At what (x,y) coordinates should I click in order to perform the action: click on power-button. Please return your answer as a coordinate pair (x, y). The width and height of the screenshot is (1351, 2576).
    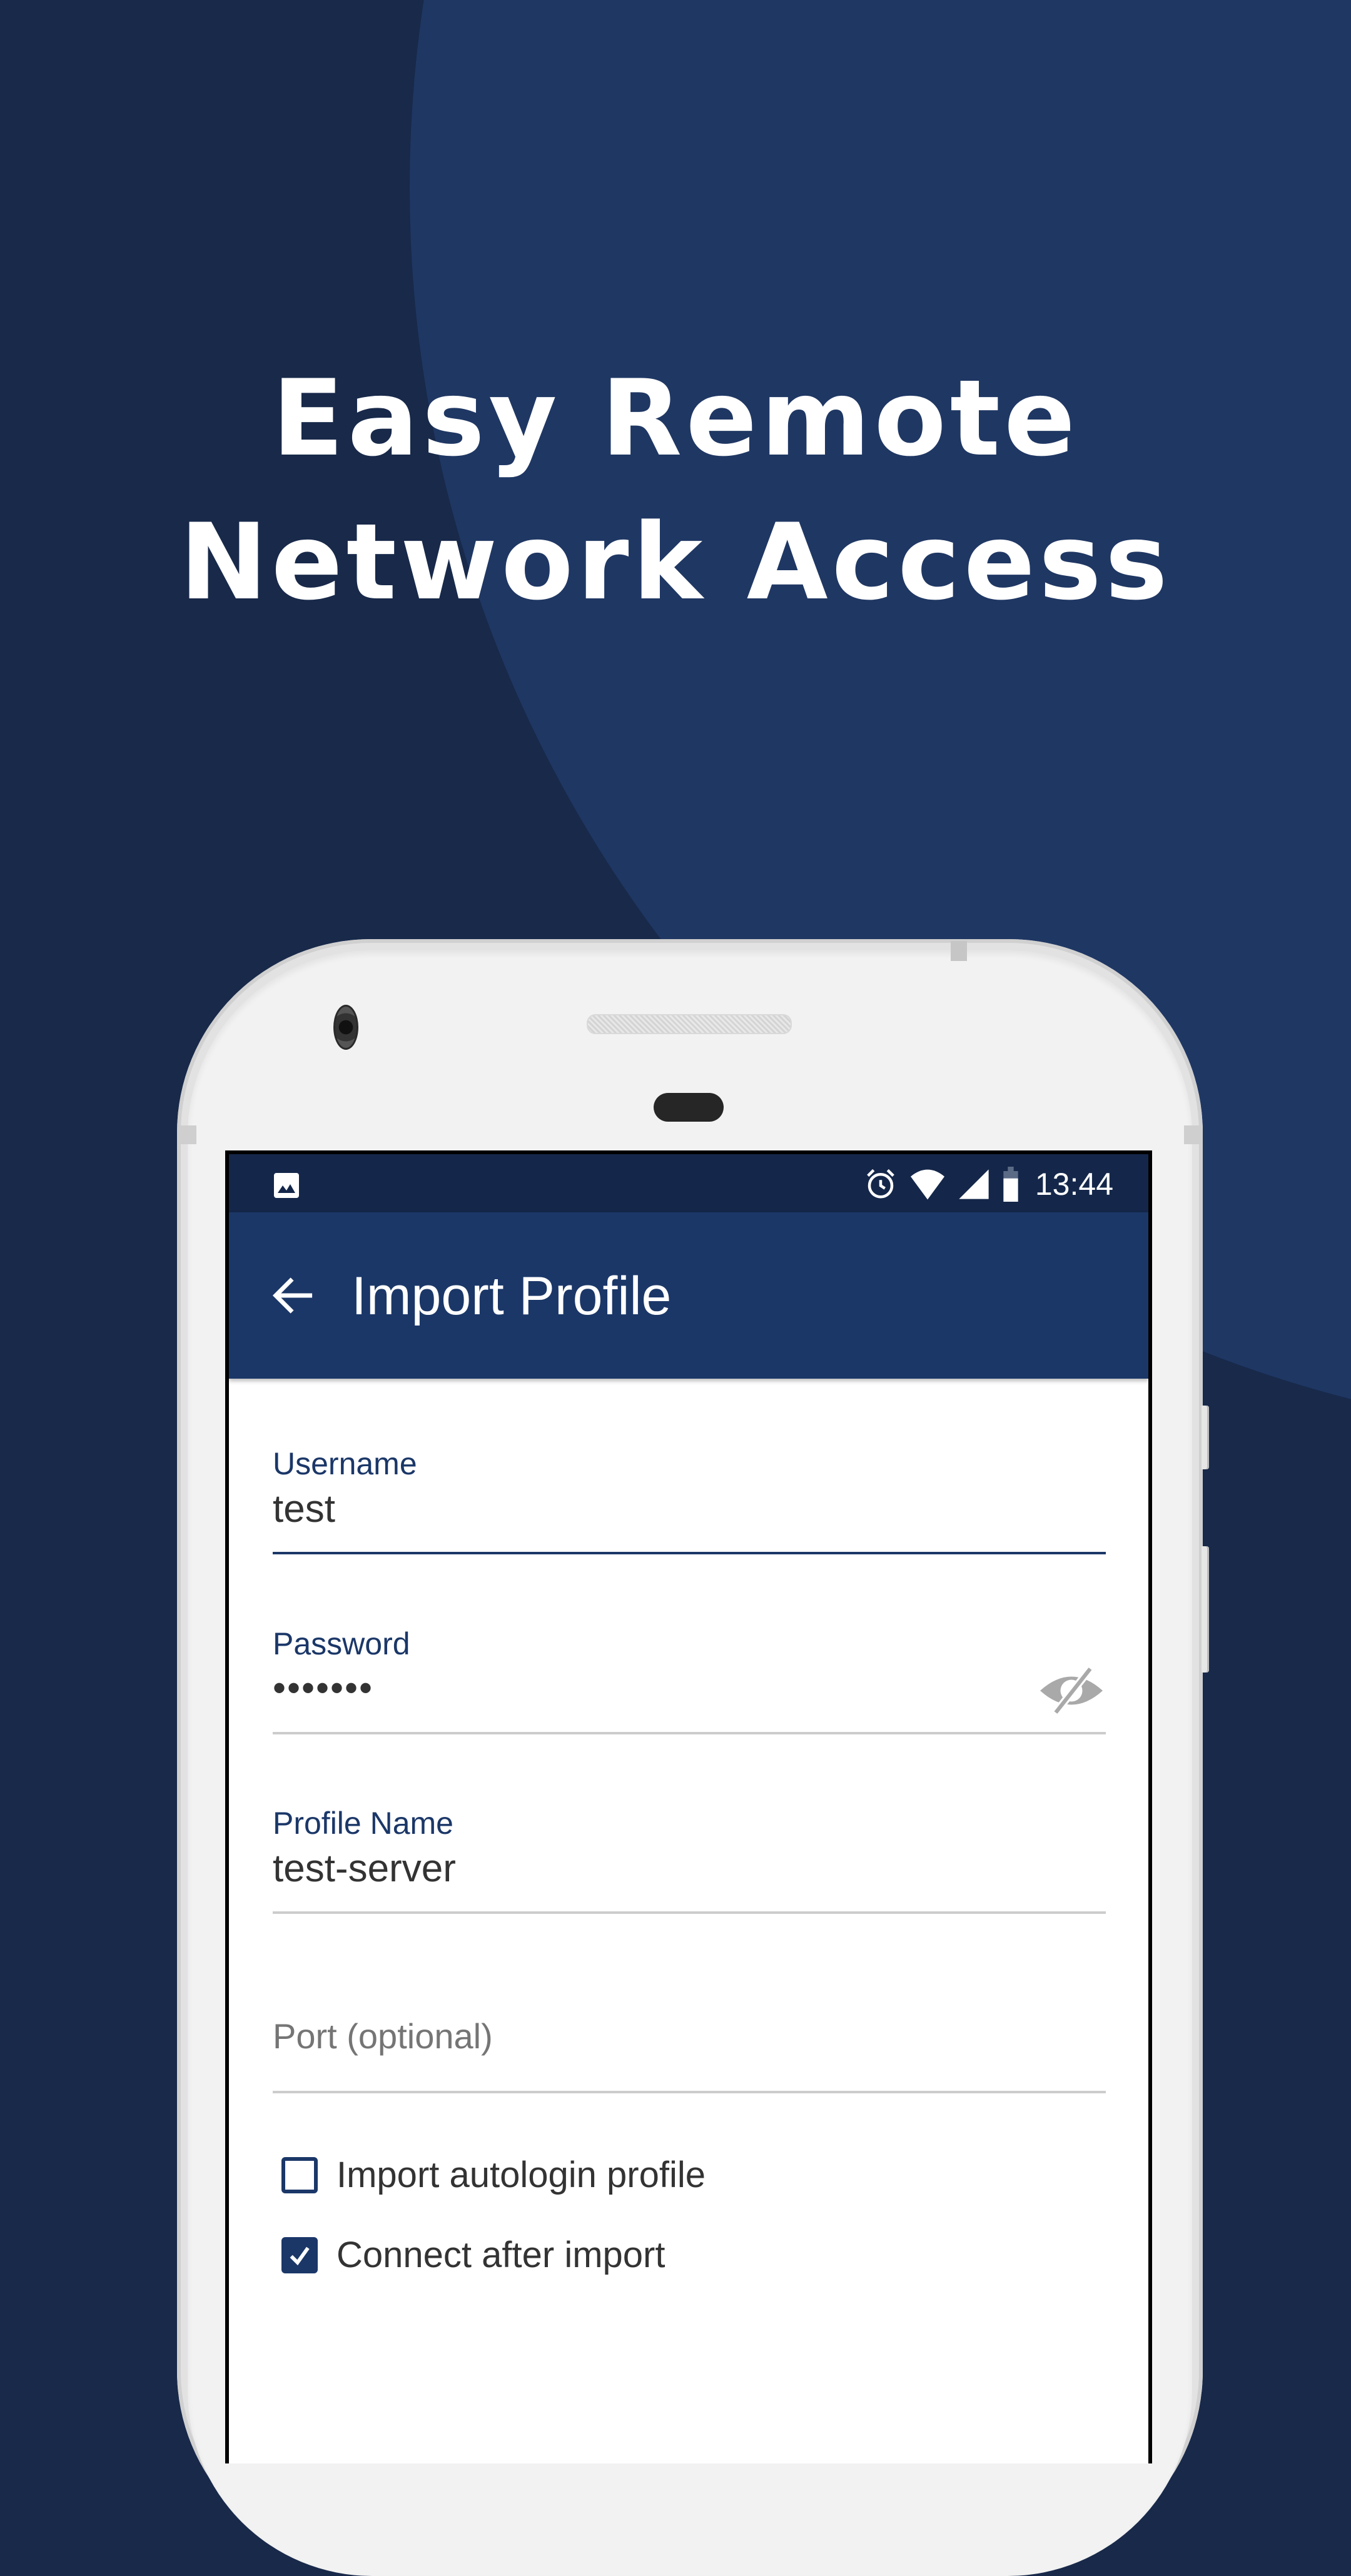
    Looking at the image, I should click on (1205, 1437).